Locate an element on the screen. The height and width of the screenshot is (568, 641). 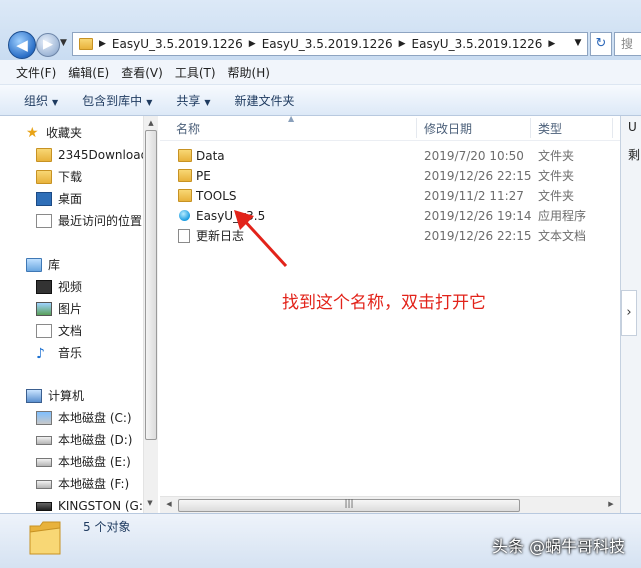
app-icon is located at coordinates (184, 215).